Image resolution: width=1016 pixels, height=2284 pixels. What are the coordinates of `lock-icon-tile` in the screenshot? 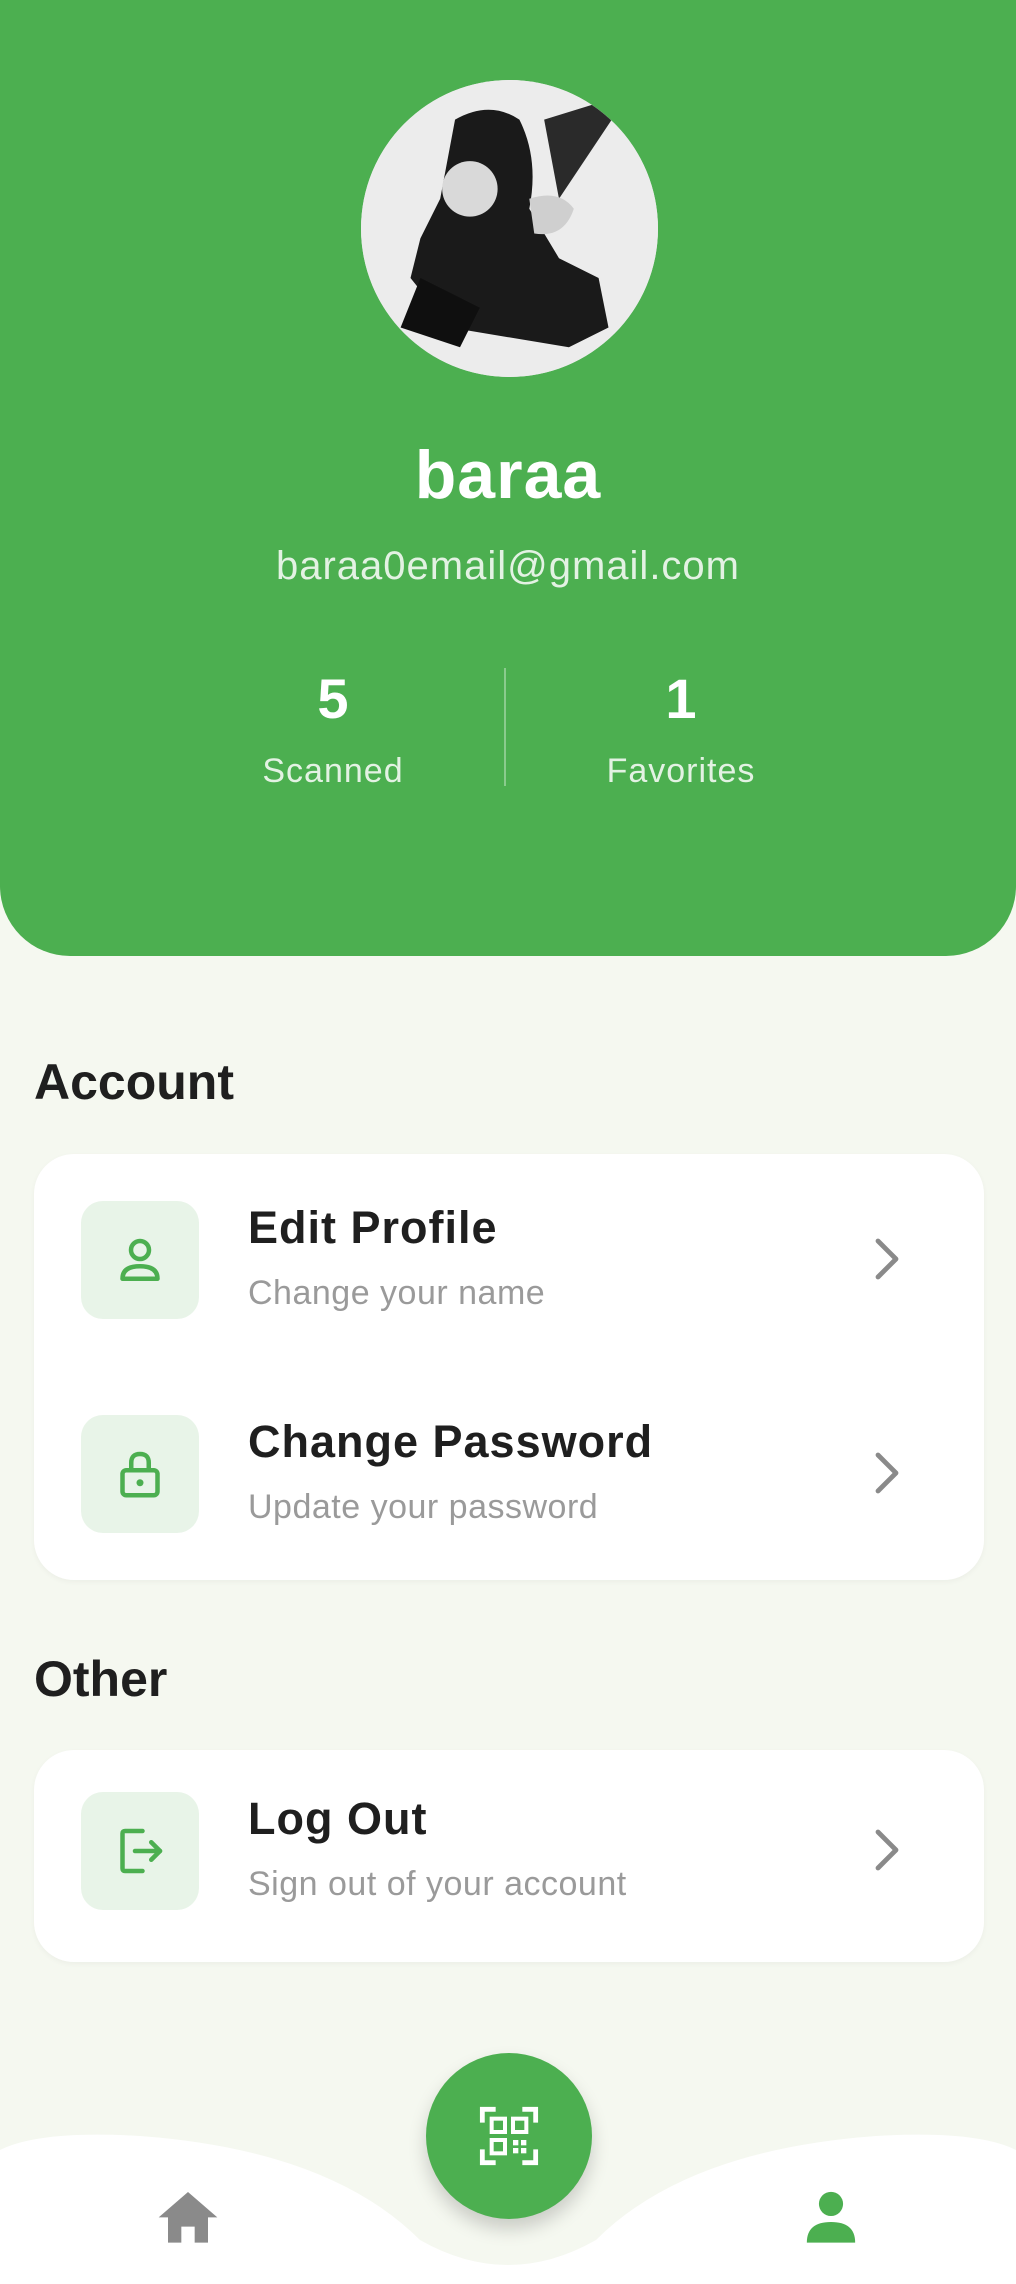 It's located at (140, 1474).